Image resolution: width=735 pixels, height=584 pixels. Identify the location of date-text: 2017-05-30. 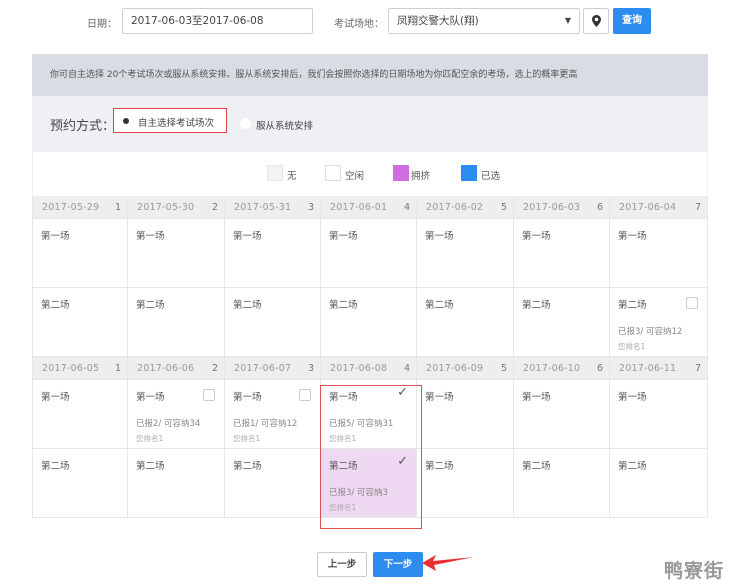
(166, 207).